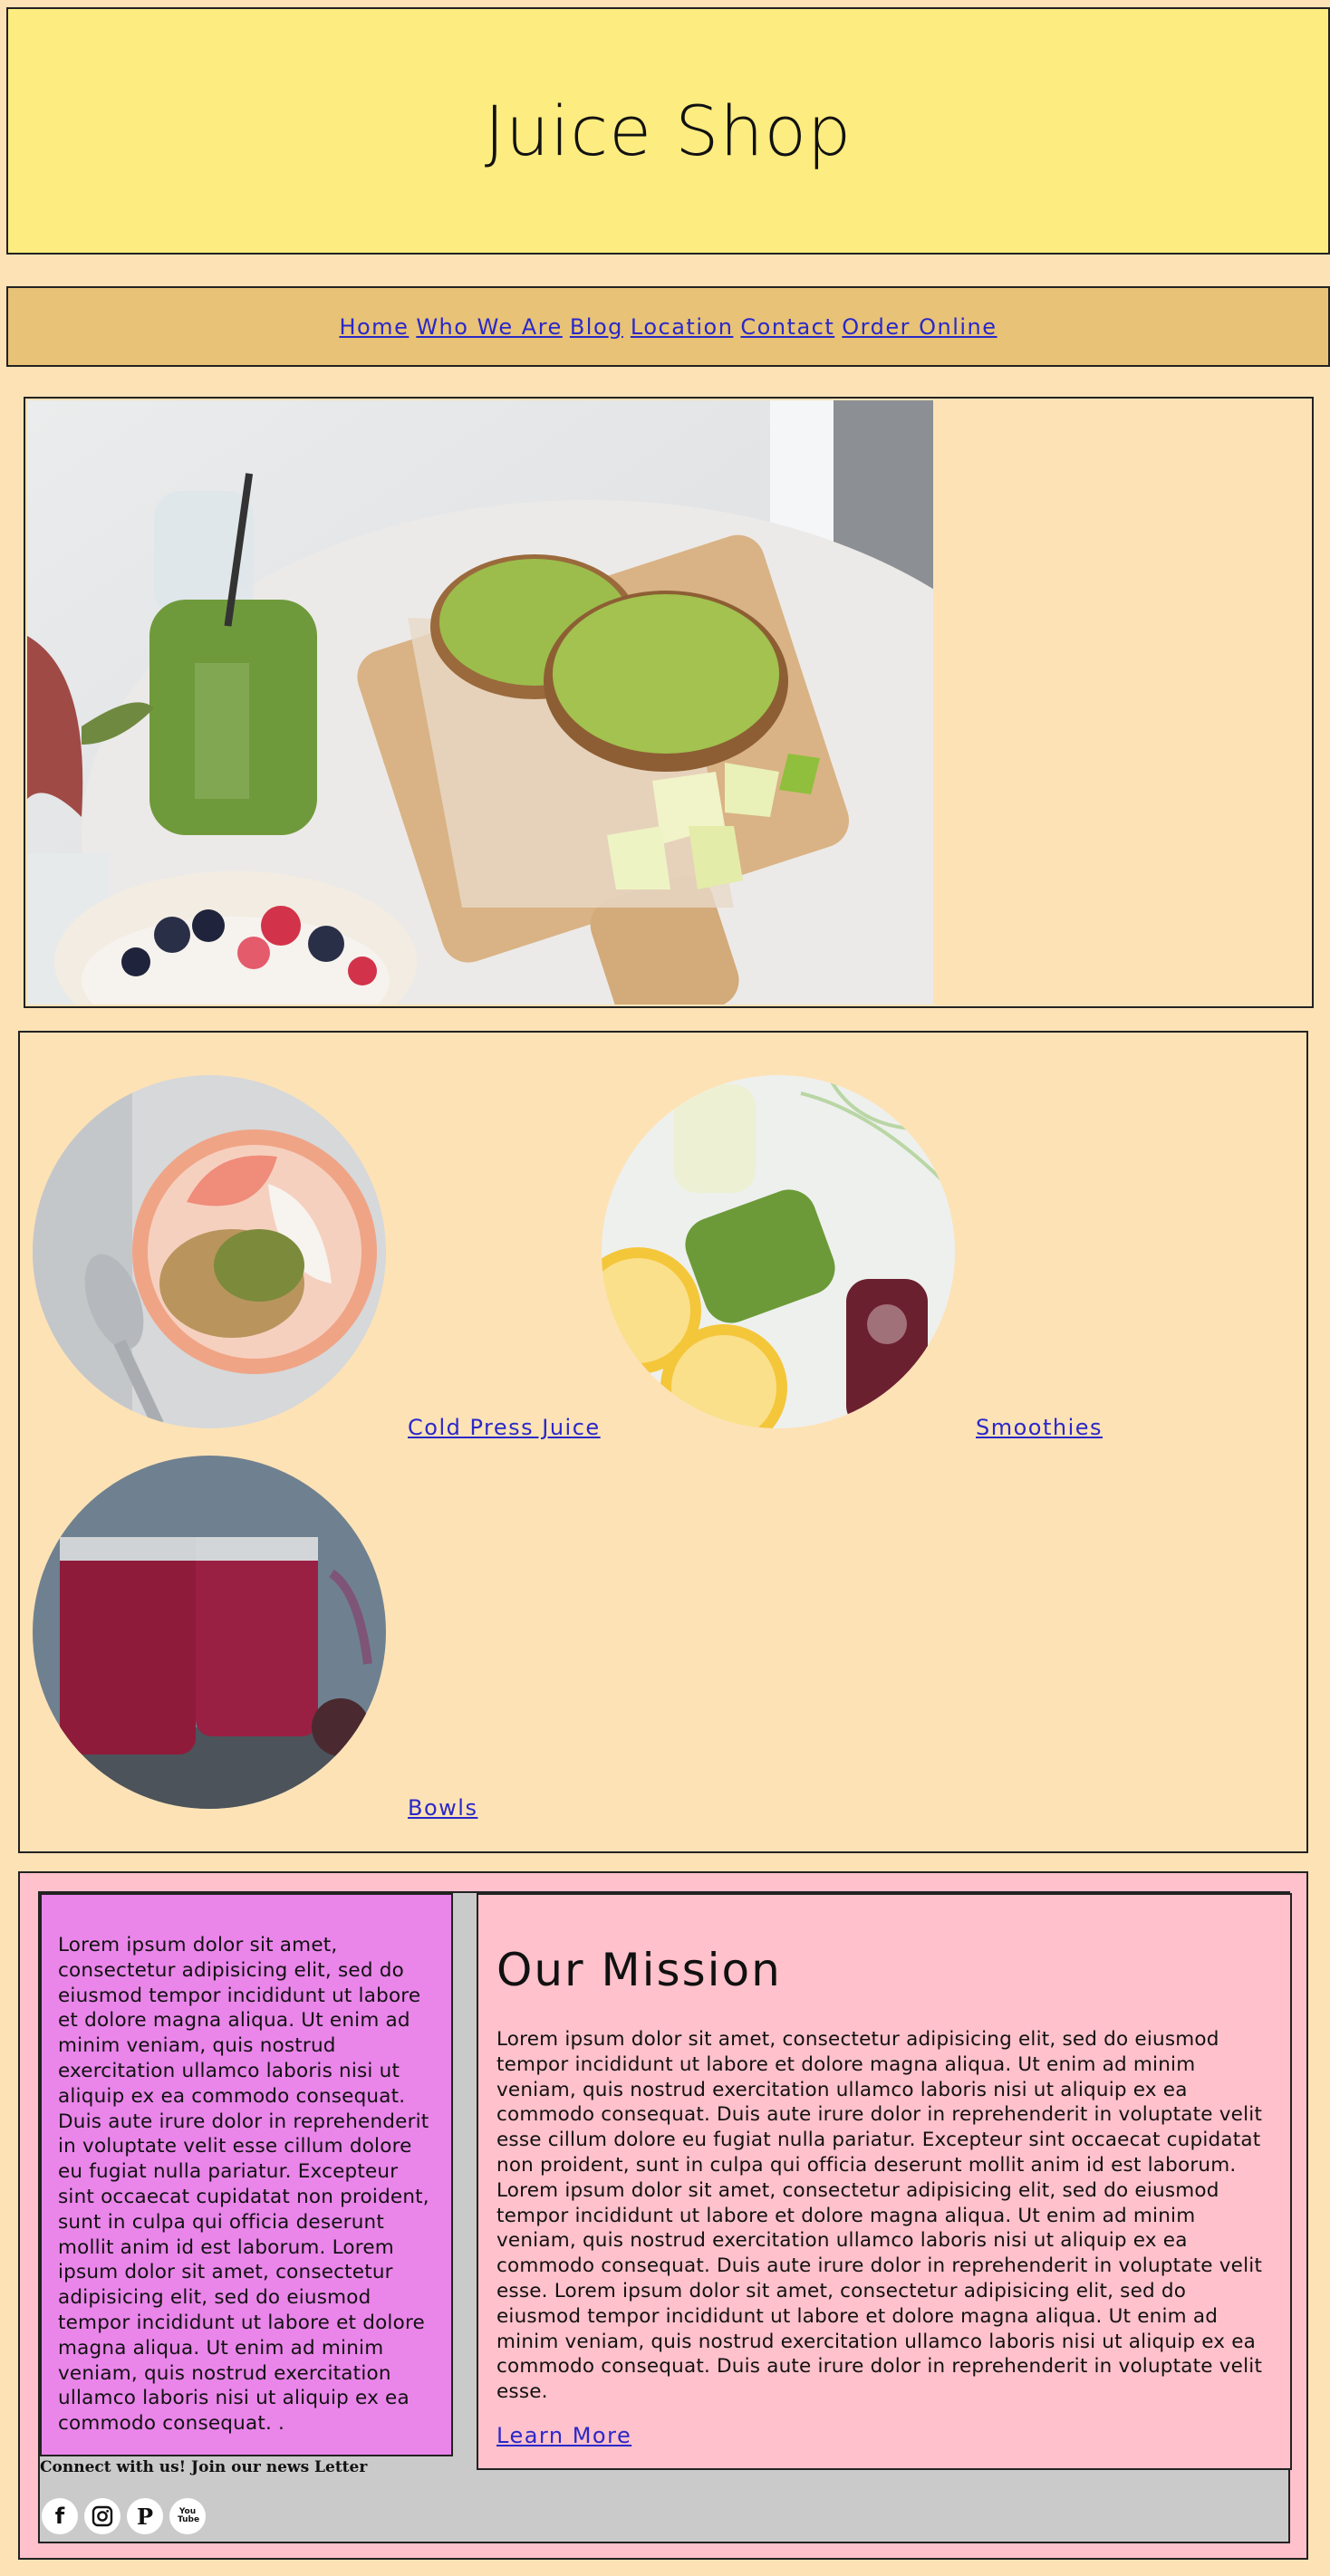 Image resolution: width=1330 pixels, height=2576 pixels. What do you see at coordinates (374, 327) in the screenshot?
I see `nav-home: Home` at bounding box center [374, 327].